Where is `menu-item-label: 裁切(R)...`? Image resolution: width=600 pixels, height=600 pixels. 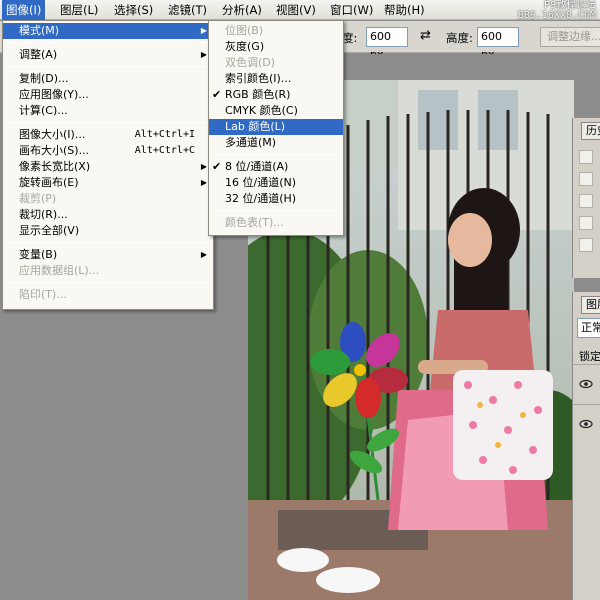
menu-item-label: 裁切(R)... is located at coordinates (43, 214).